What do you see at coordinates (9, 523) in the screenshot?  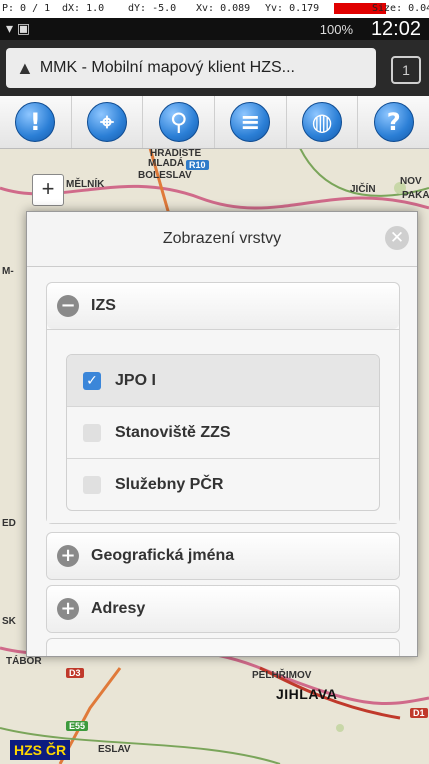 I see `map-label-ed: ED` at bounding box center [9, 523].